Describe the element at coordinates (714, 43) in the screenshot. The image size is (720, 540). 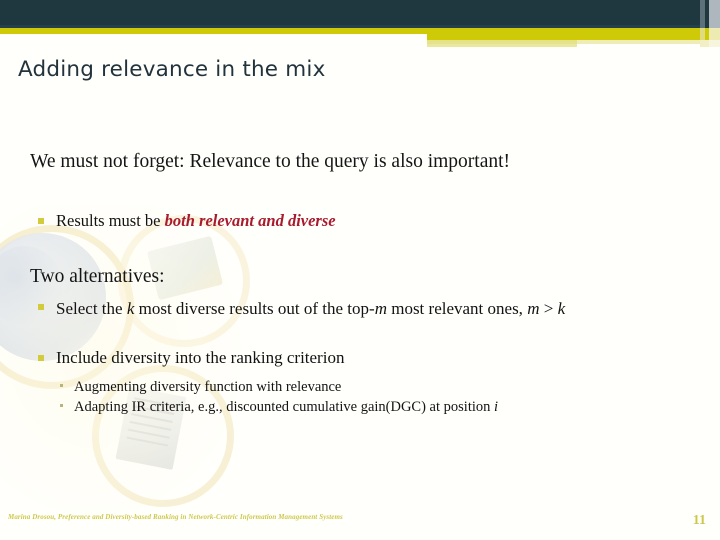
I see `banner-corner-foot-b` at that location.